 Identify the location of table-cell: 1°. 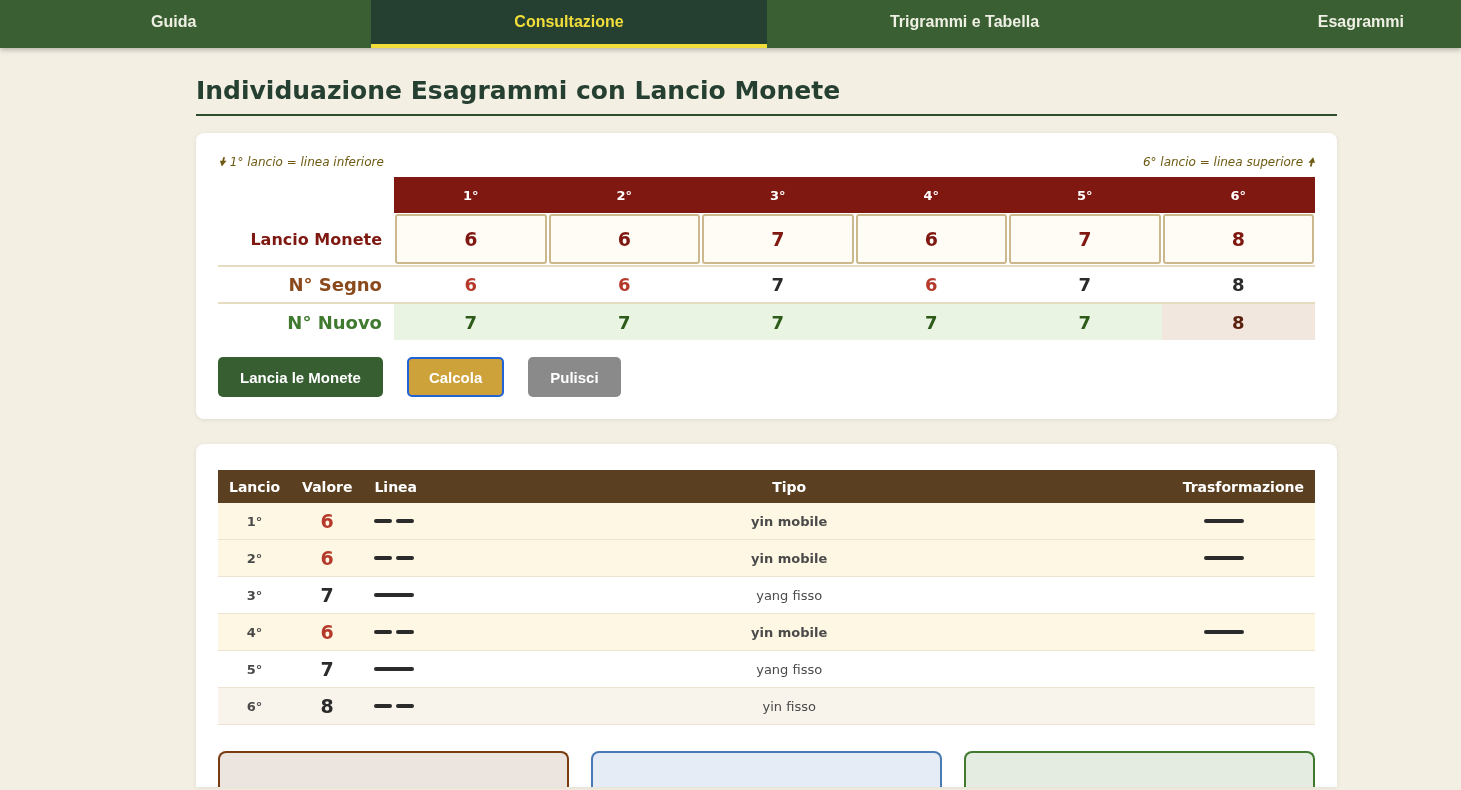
(254, 521).